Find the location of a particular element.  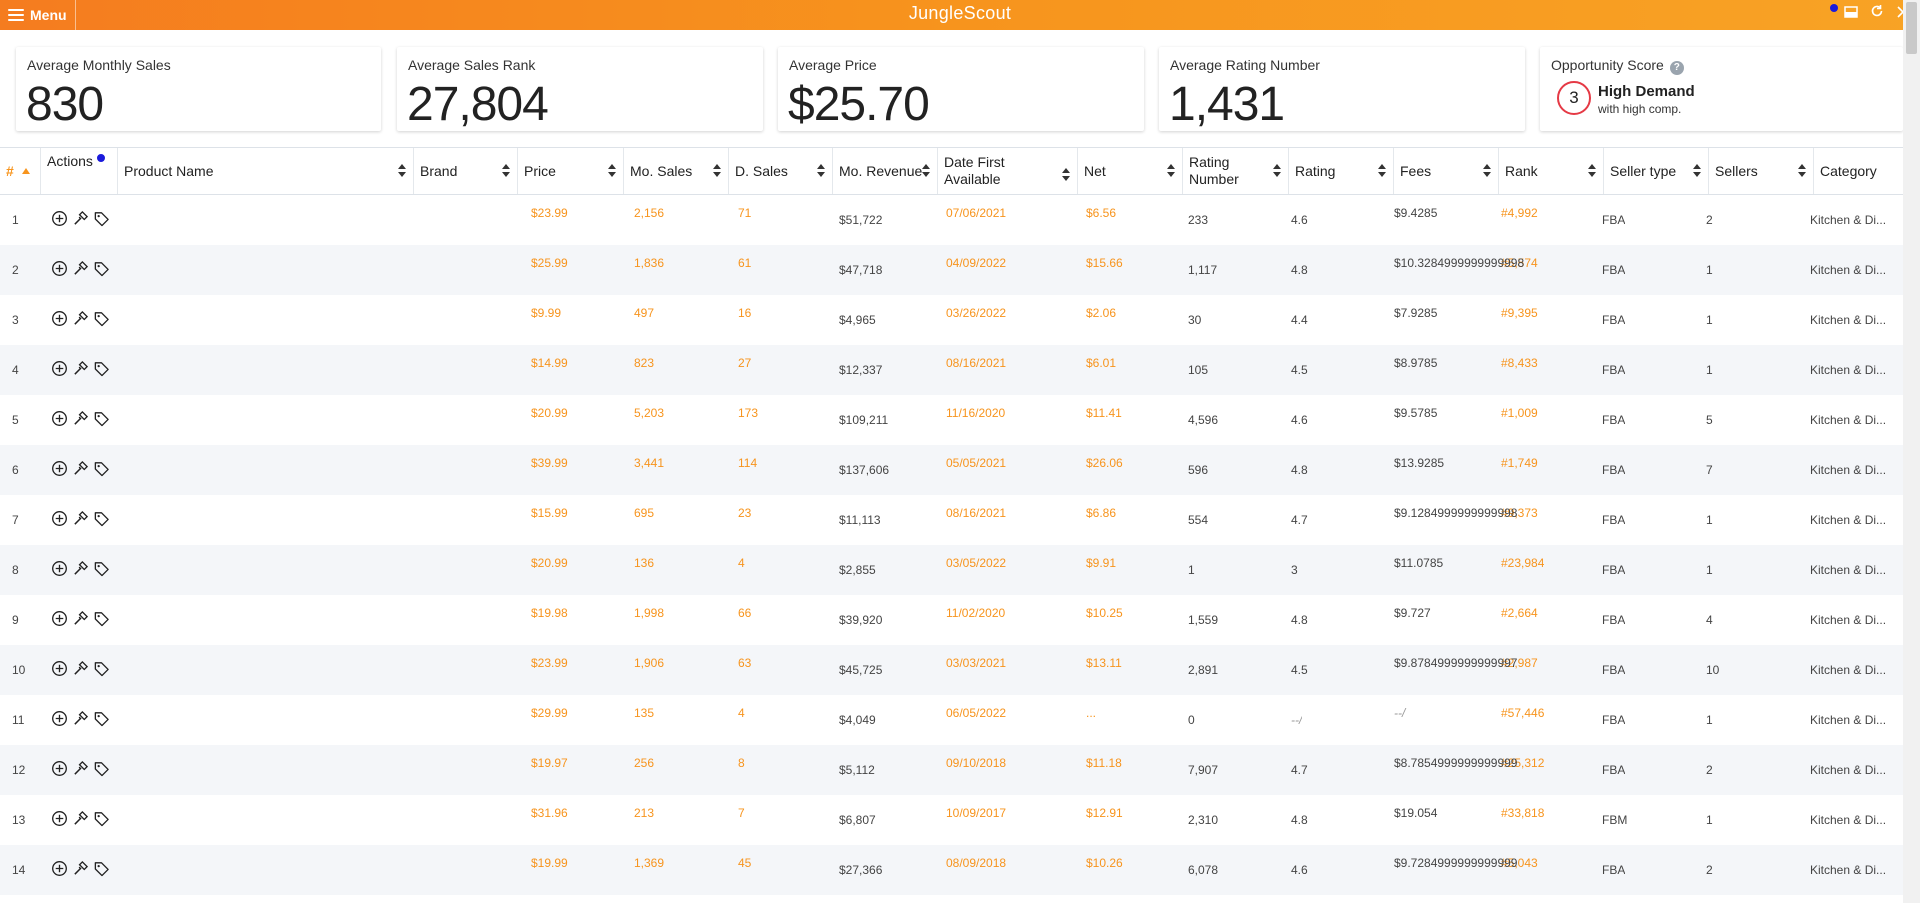

cell-fees: $8.7854999999999999 is located at coordinates (1456, 763).